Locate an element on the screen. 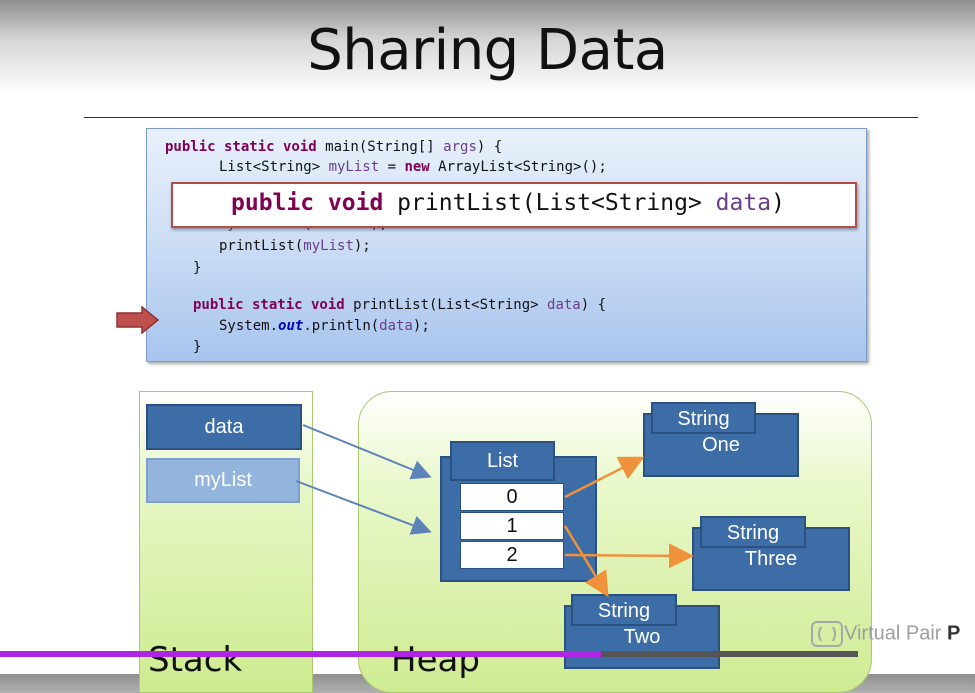 This screenshot has height=693, width=975. virtual-pair-logo-icon is located at coordinates (827, 634).